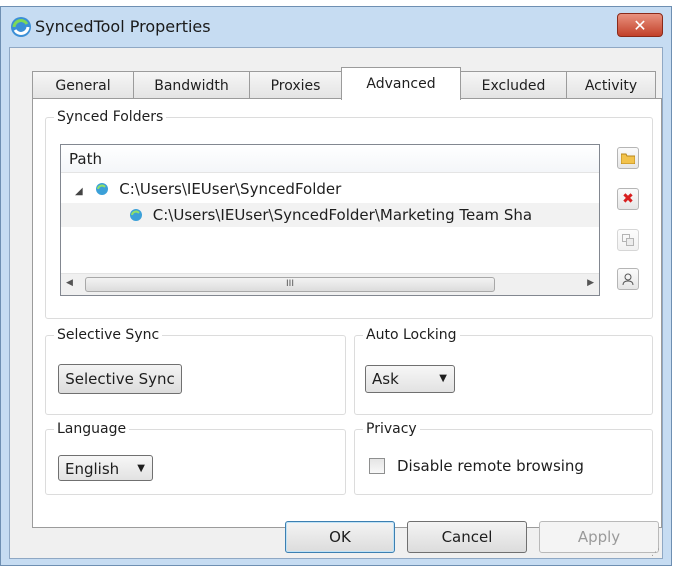 This screenshot has width=680, height=569. What do you see at coordinates (110, 117) in the screenshot?
I see `synced-folders-title: Synced Folders` at bounding box center [110, 117].